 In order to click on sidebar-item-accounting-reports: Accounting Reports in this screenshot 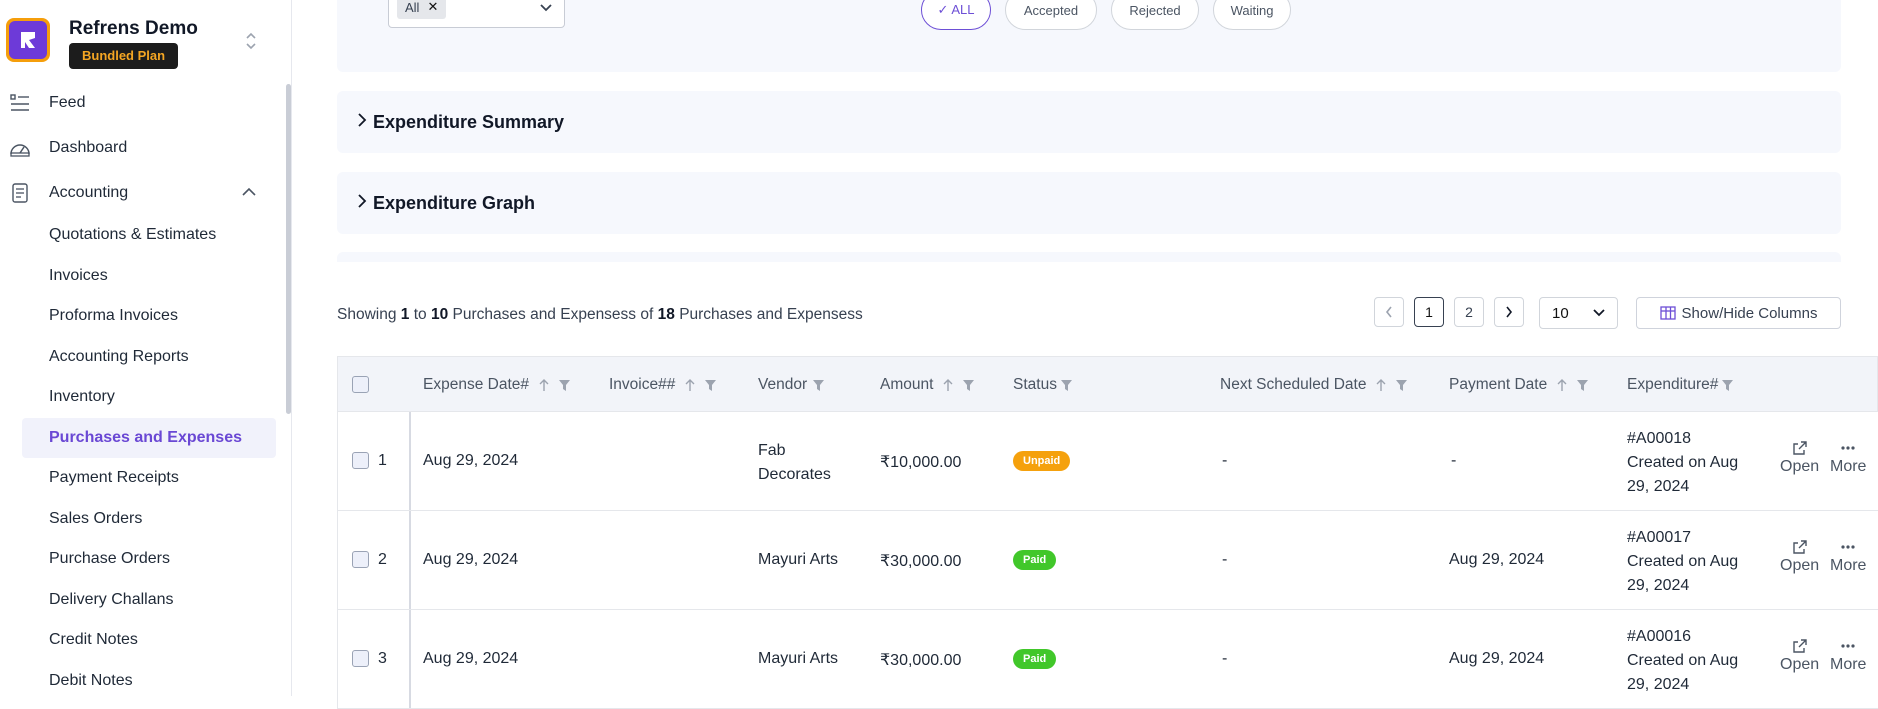, I will do `click(142, 357)`.